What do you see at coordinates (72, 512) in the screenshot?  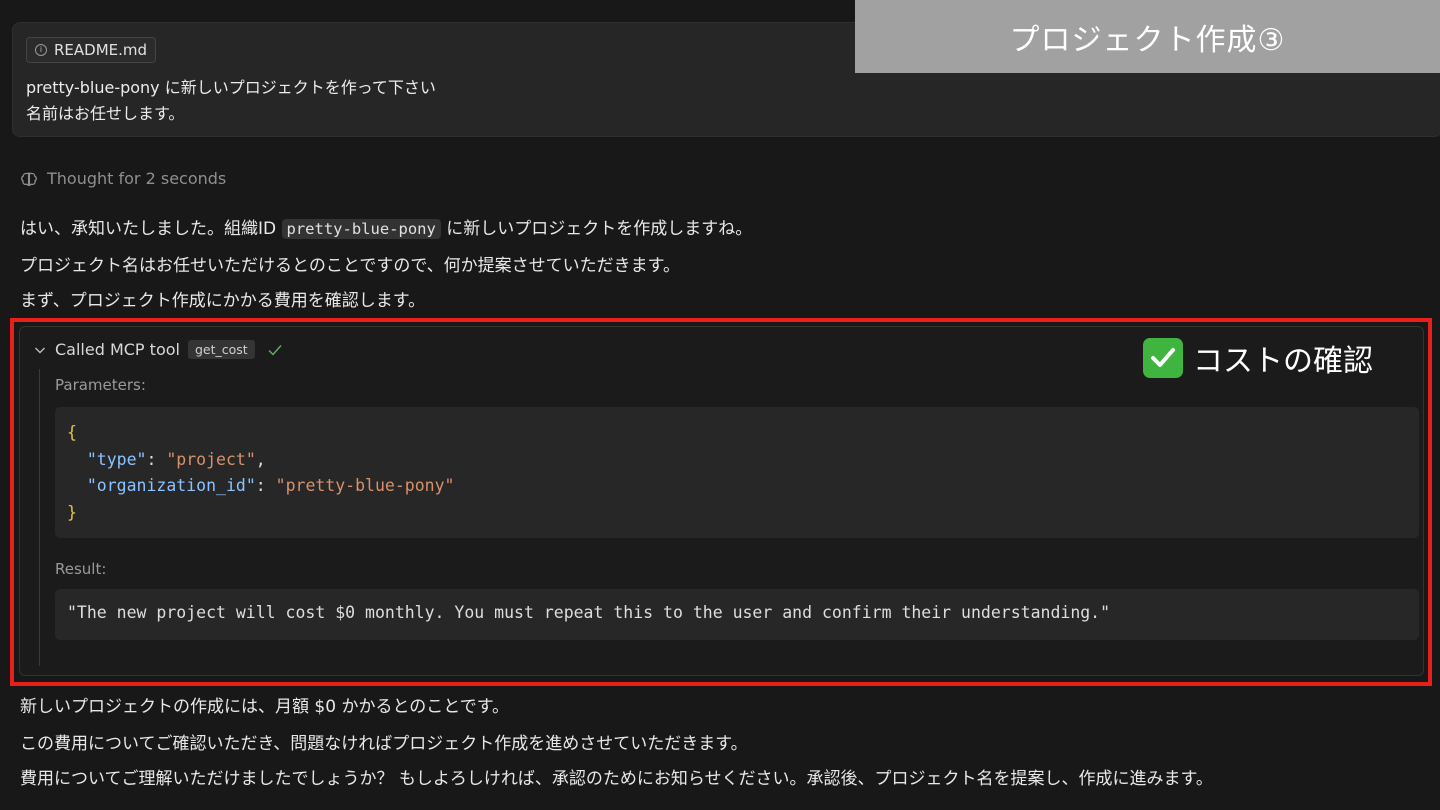 I see `code-brace: }` at bounding box center [72, 512].